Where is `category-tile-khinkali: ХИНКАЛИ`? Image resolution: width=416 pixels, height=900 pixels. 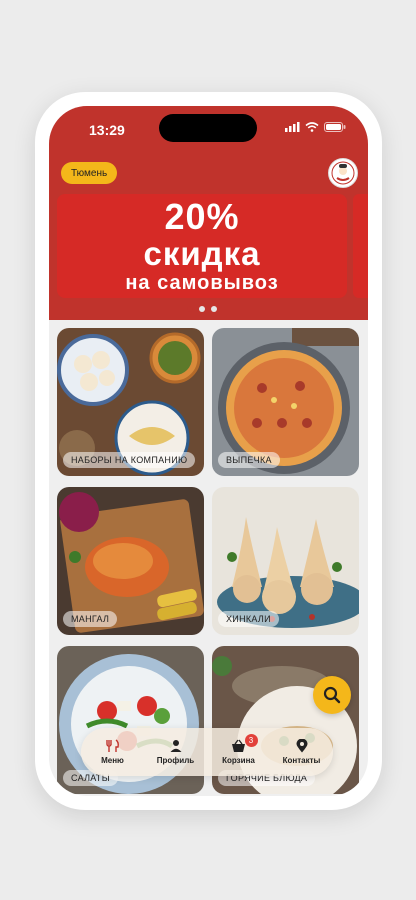
category-tile-khinkali: ХИНКАЛИ is located at coordinates (285, 561).